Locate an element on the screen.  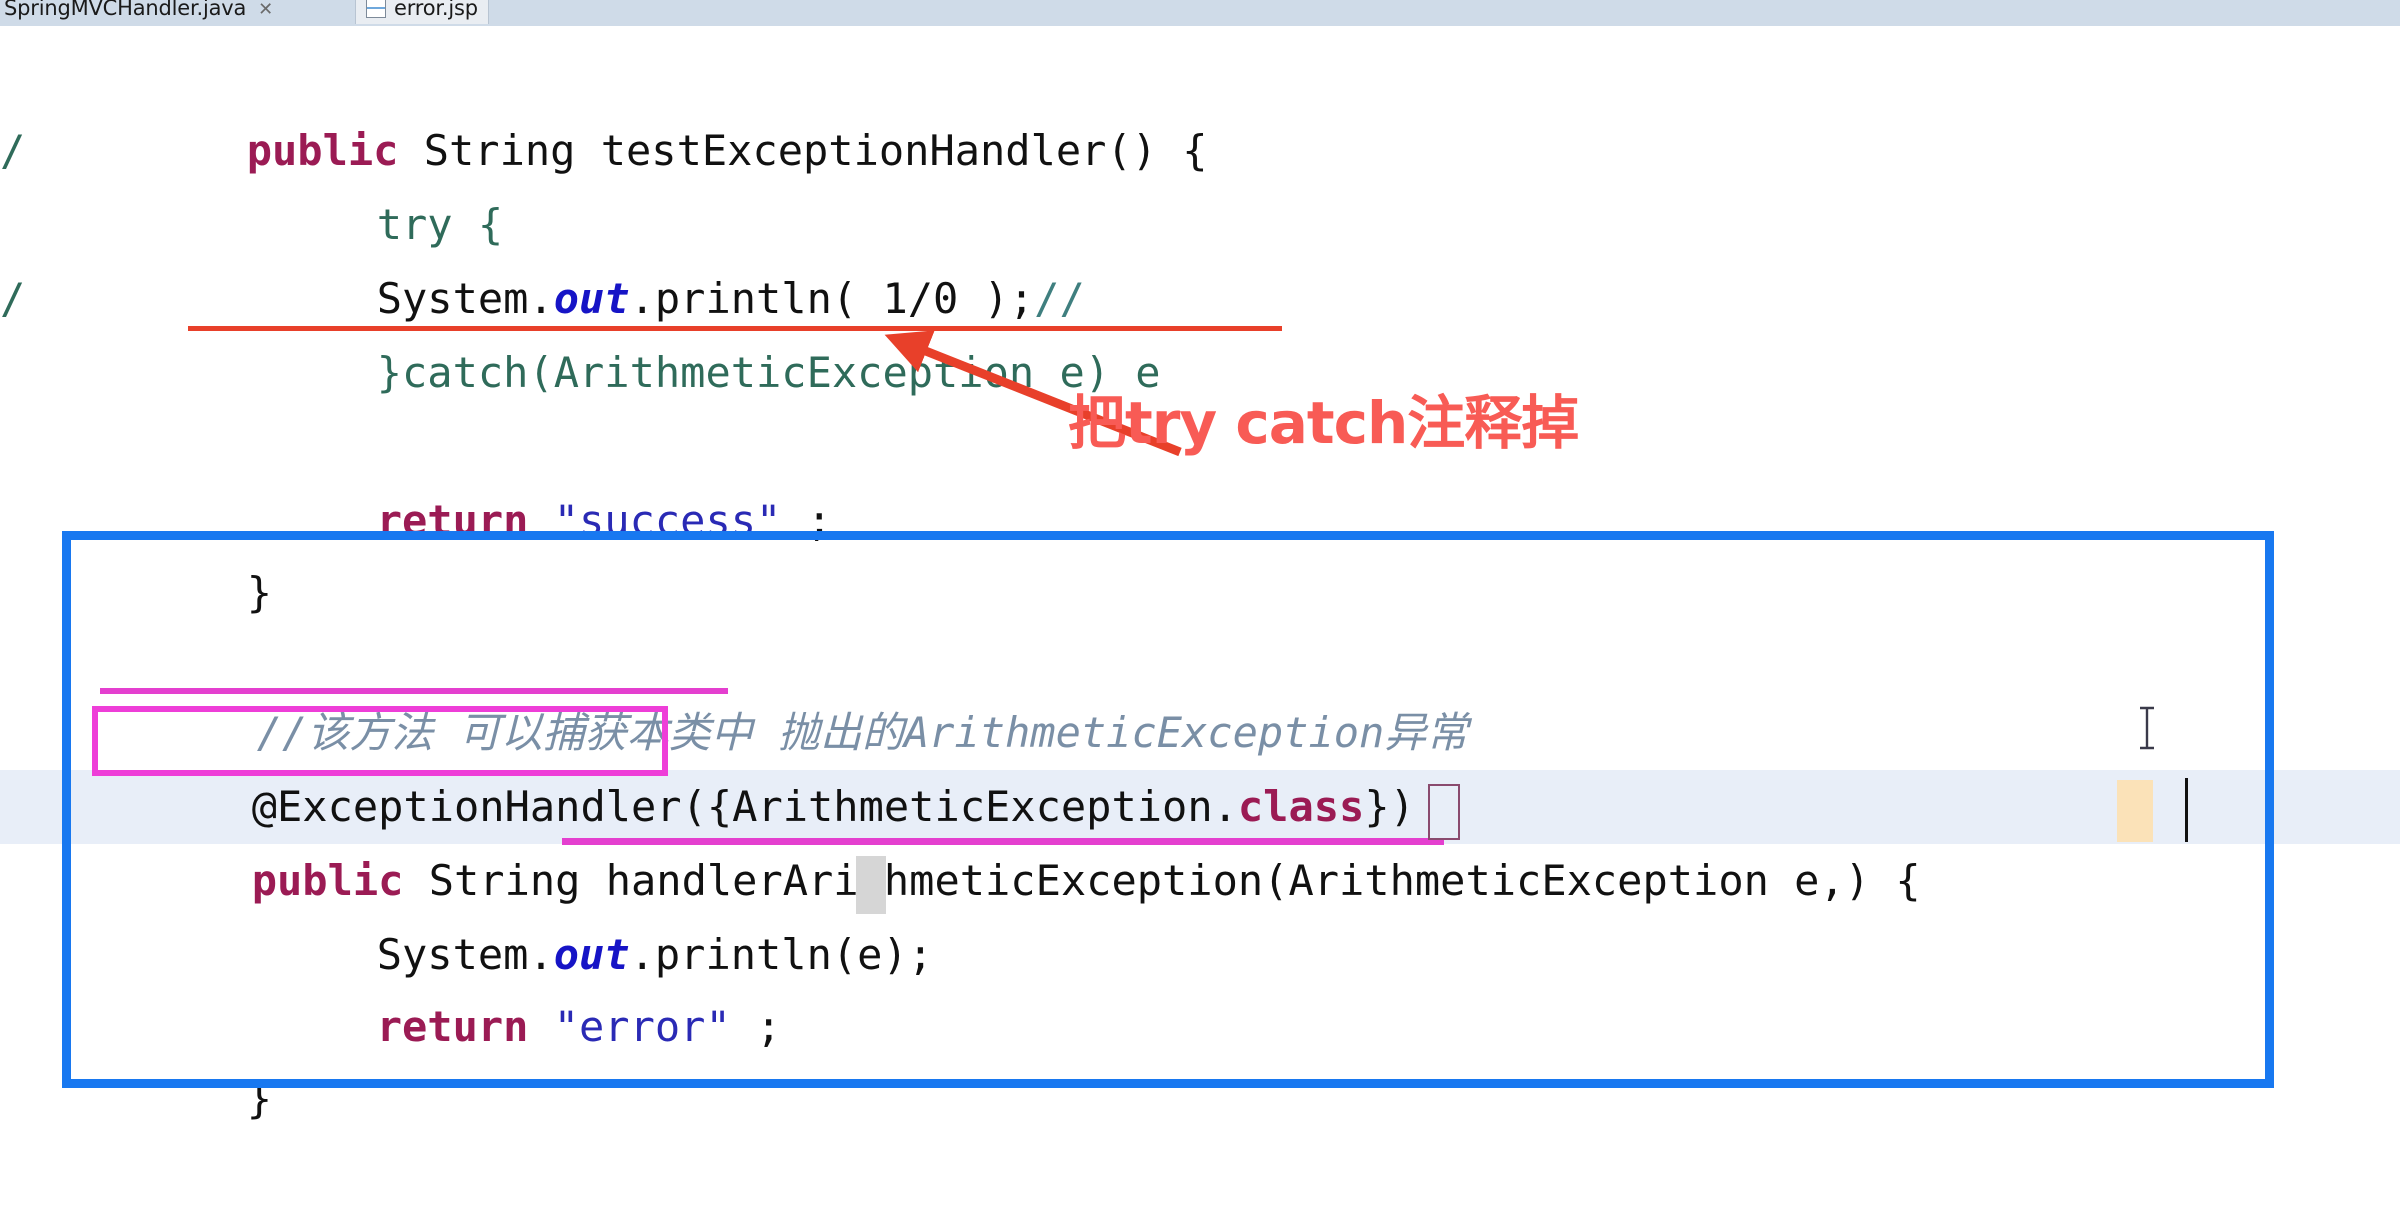
code-line-1: public String testExceptionHandler() { is located at coordinates (1200, 107).